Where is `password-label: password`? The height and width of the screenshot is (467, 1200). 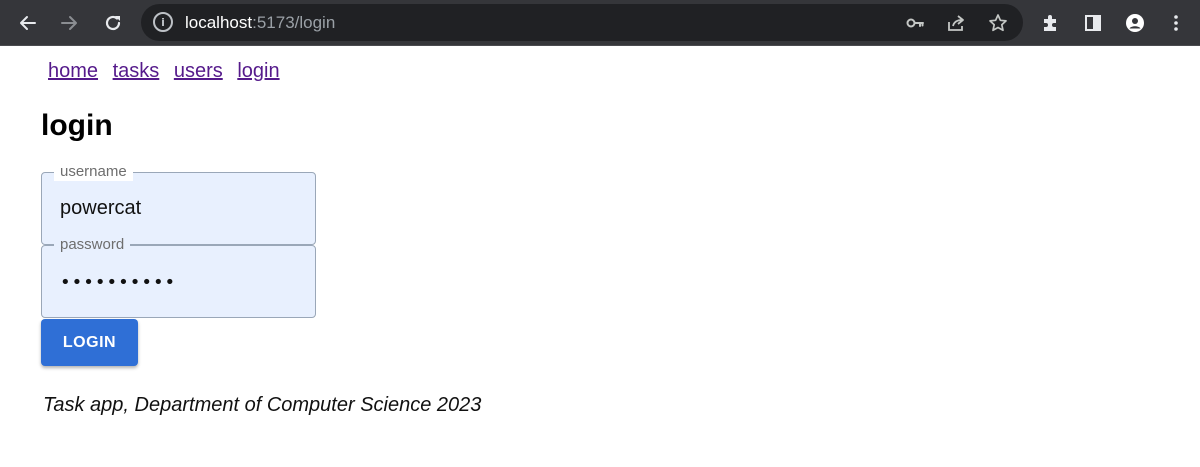
password-label: password is located at coordinates (92, 245).